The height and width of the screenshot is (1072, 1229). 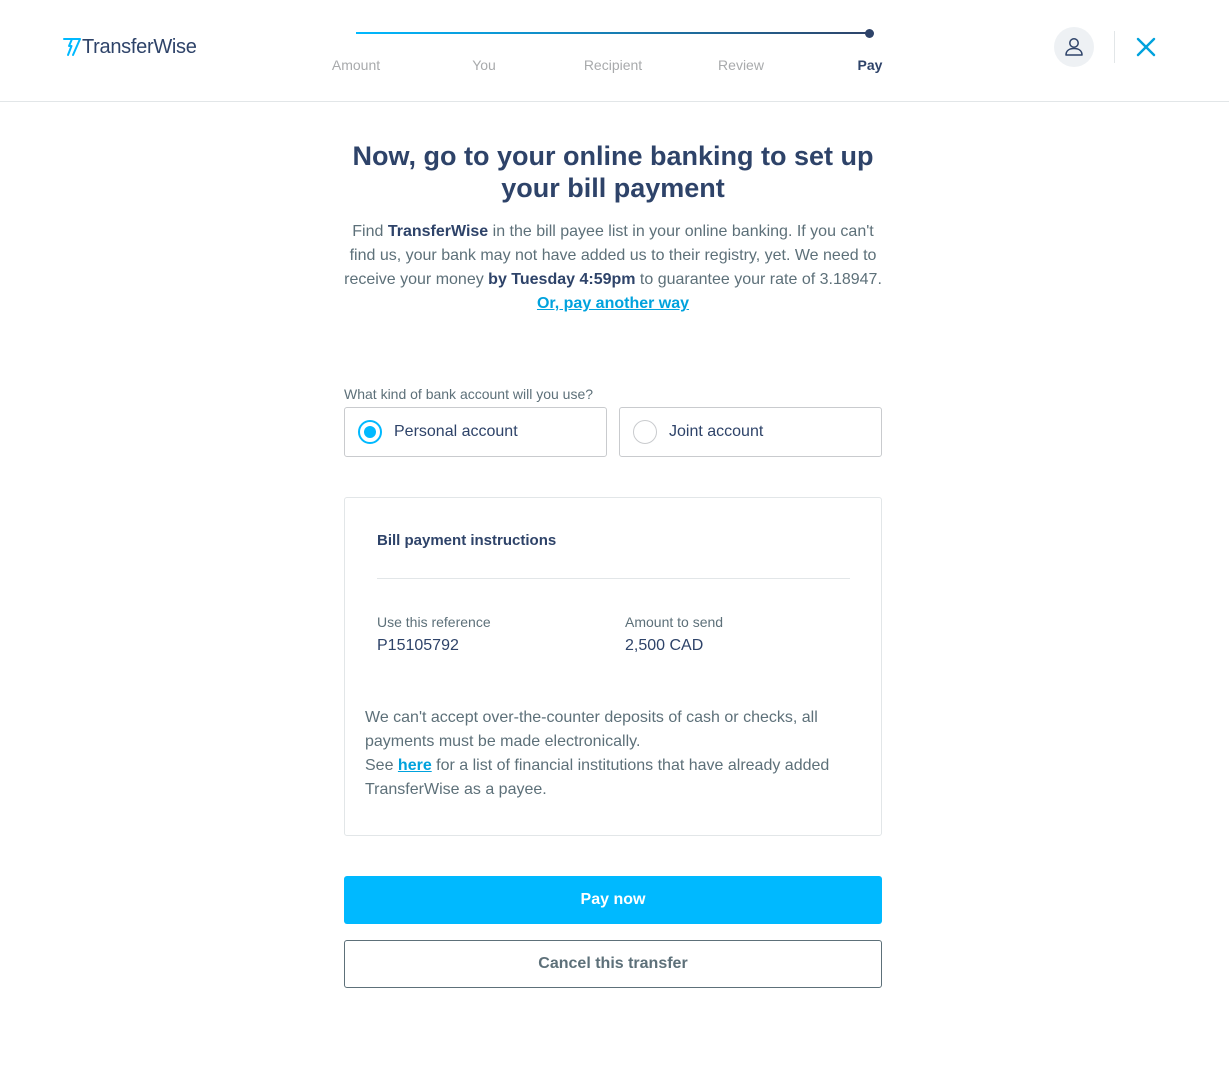 I want to click on intro-text-part1: Find, so click(x=370, y=231).